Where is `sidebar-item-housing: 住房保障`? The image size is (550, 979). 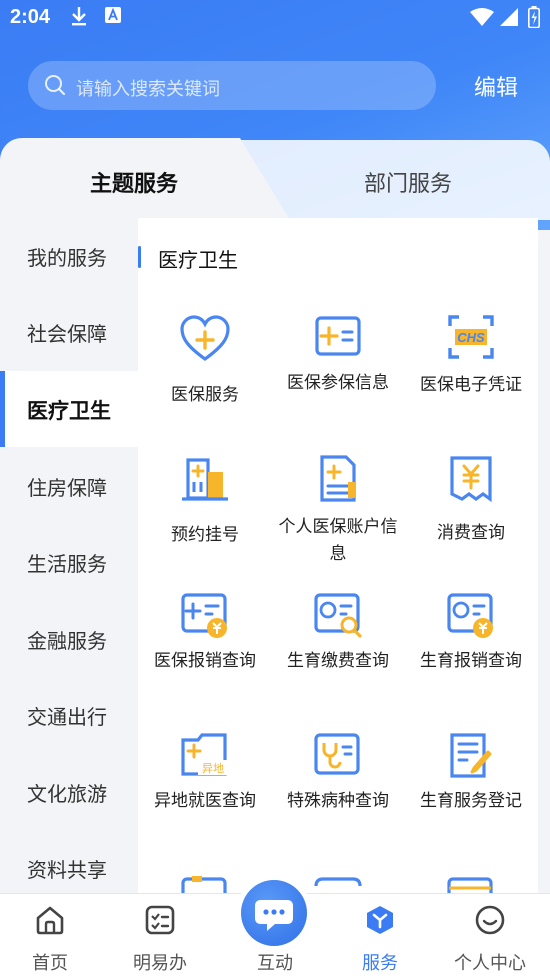 sidebar-item-housing: 住房保障 is located at coordinates (69, 486).